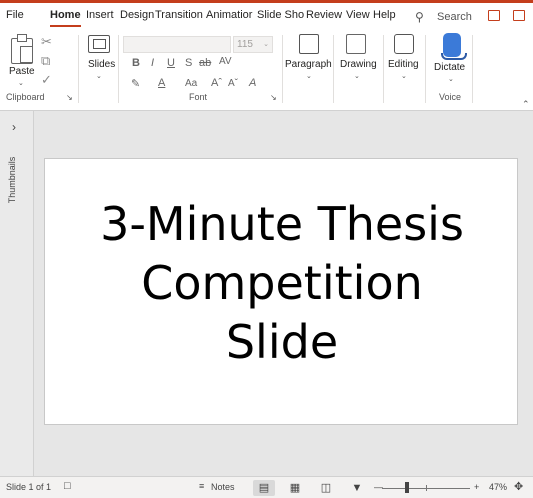  What do you see at coordinates (46, 80) in the screenshot?
I see `format-painter-icon: ✓` at bounding box center [46, 80].